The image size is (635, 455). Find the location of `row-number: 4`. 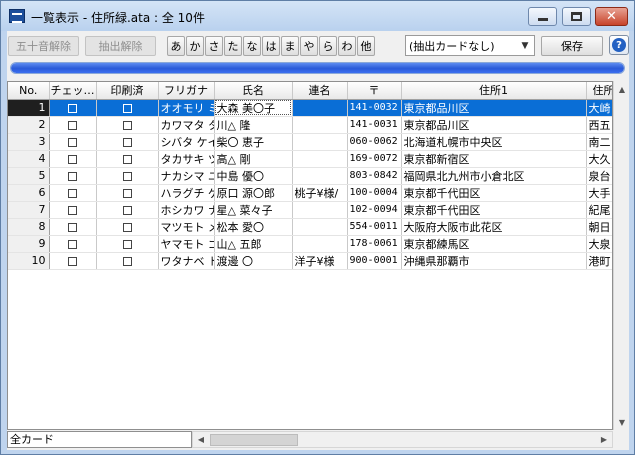

row-number: 4 is located at coordinates (29, 159).